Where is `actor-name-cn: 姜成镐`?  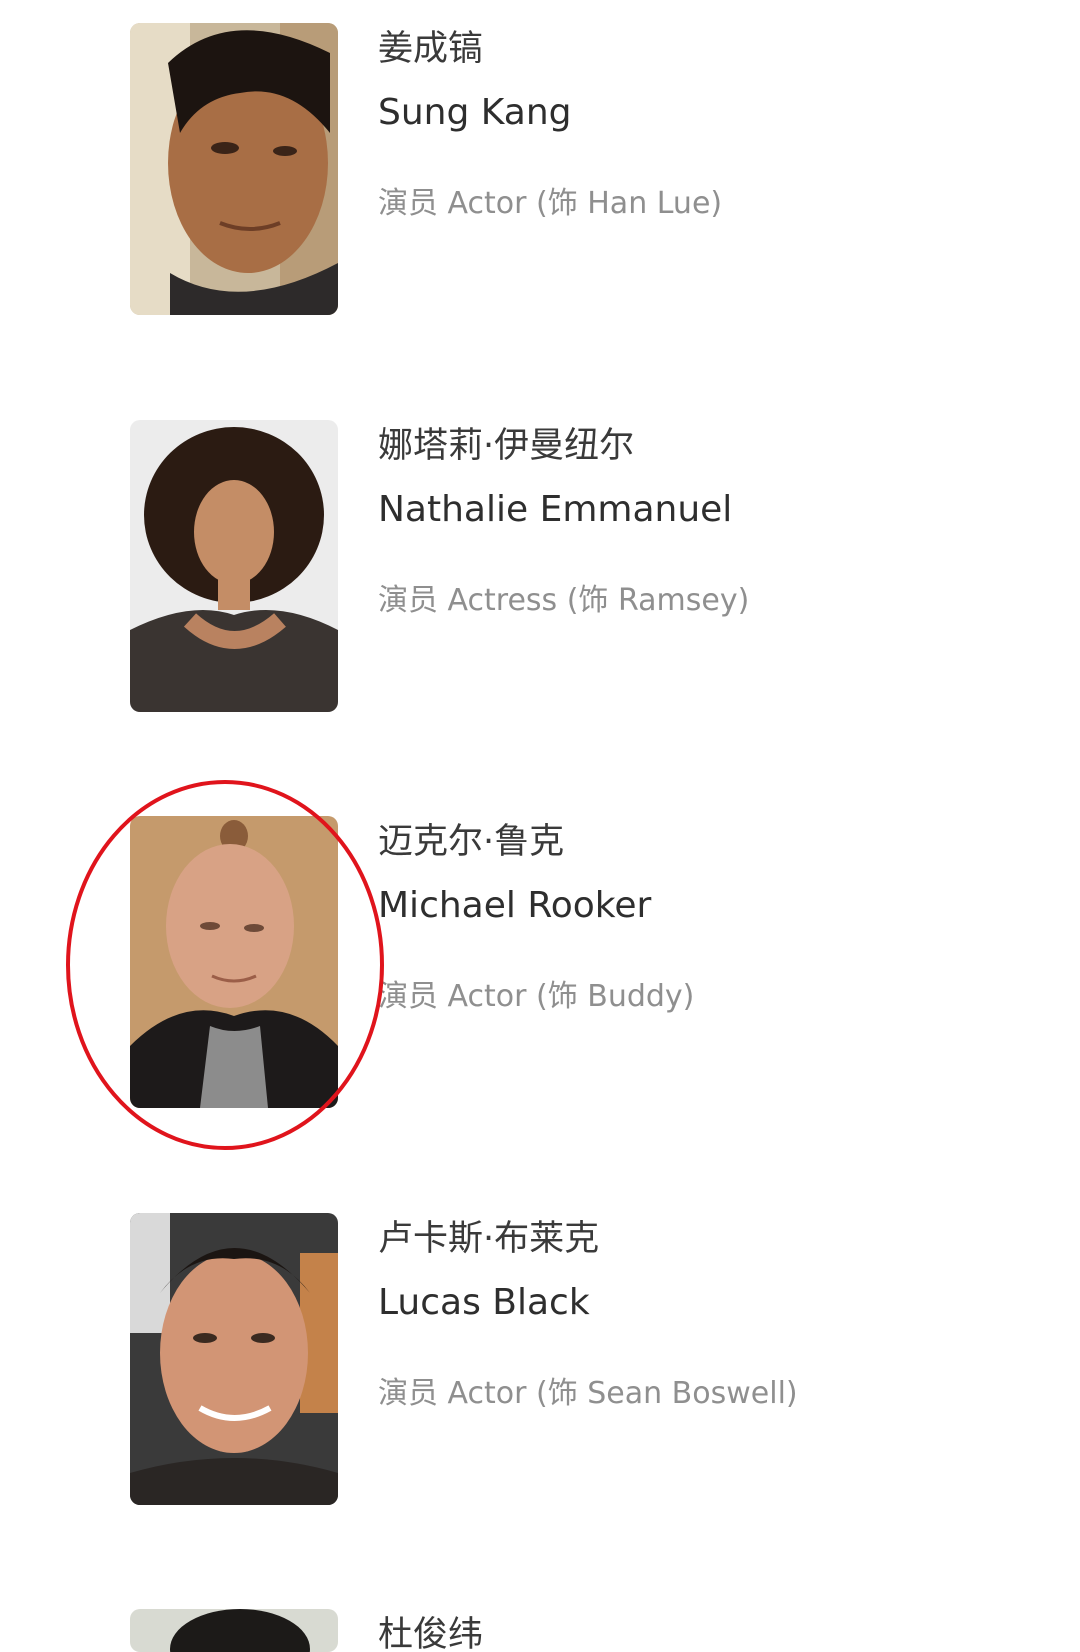
actor-name-cn: 姜成镐 is located at coordinates (431, 49).